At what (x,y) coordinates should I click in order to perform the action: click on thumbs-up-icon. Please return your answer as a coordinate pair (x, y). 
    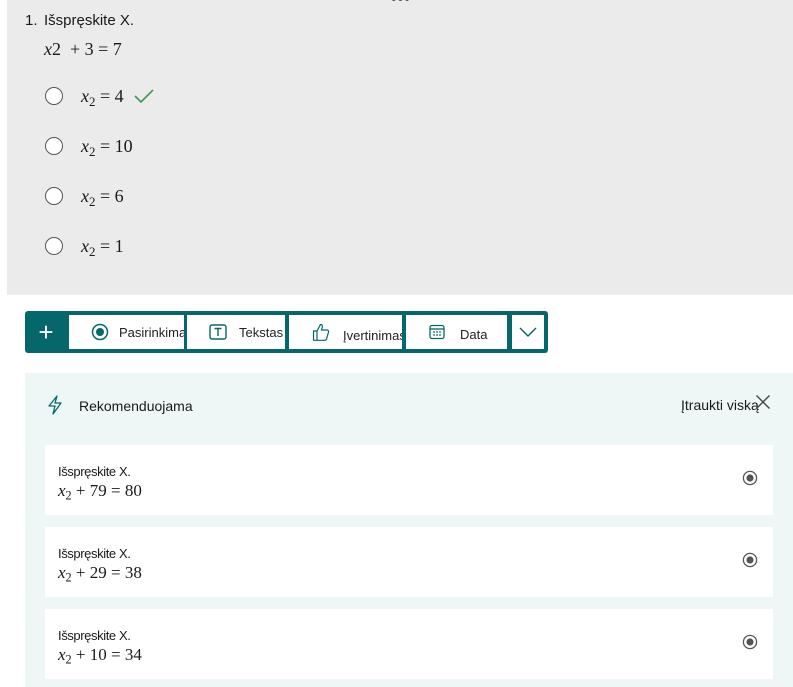
    Looking at the image, I should click on (321, 332).